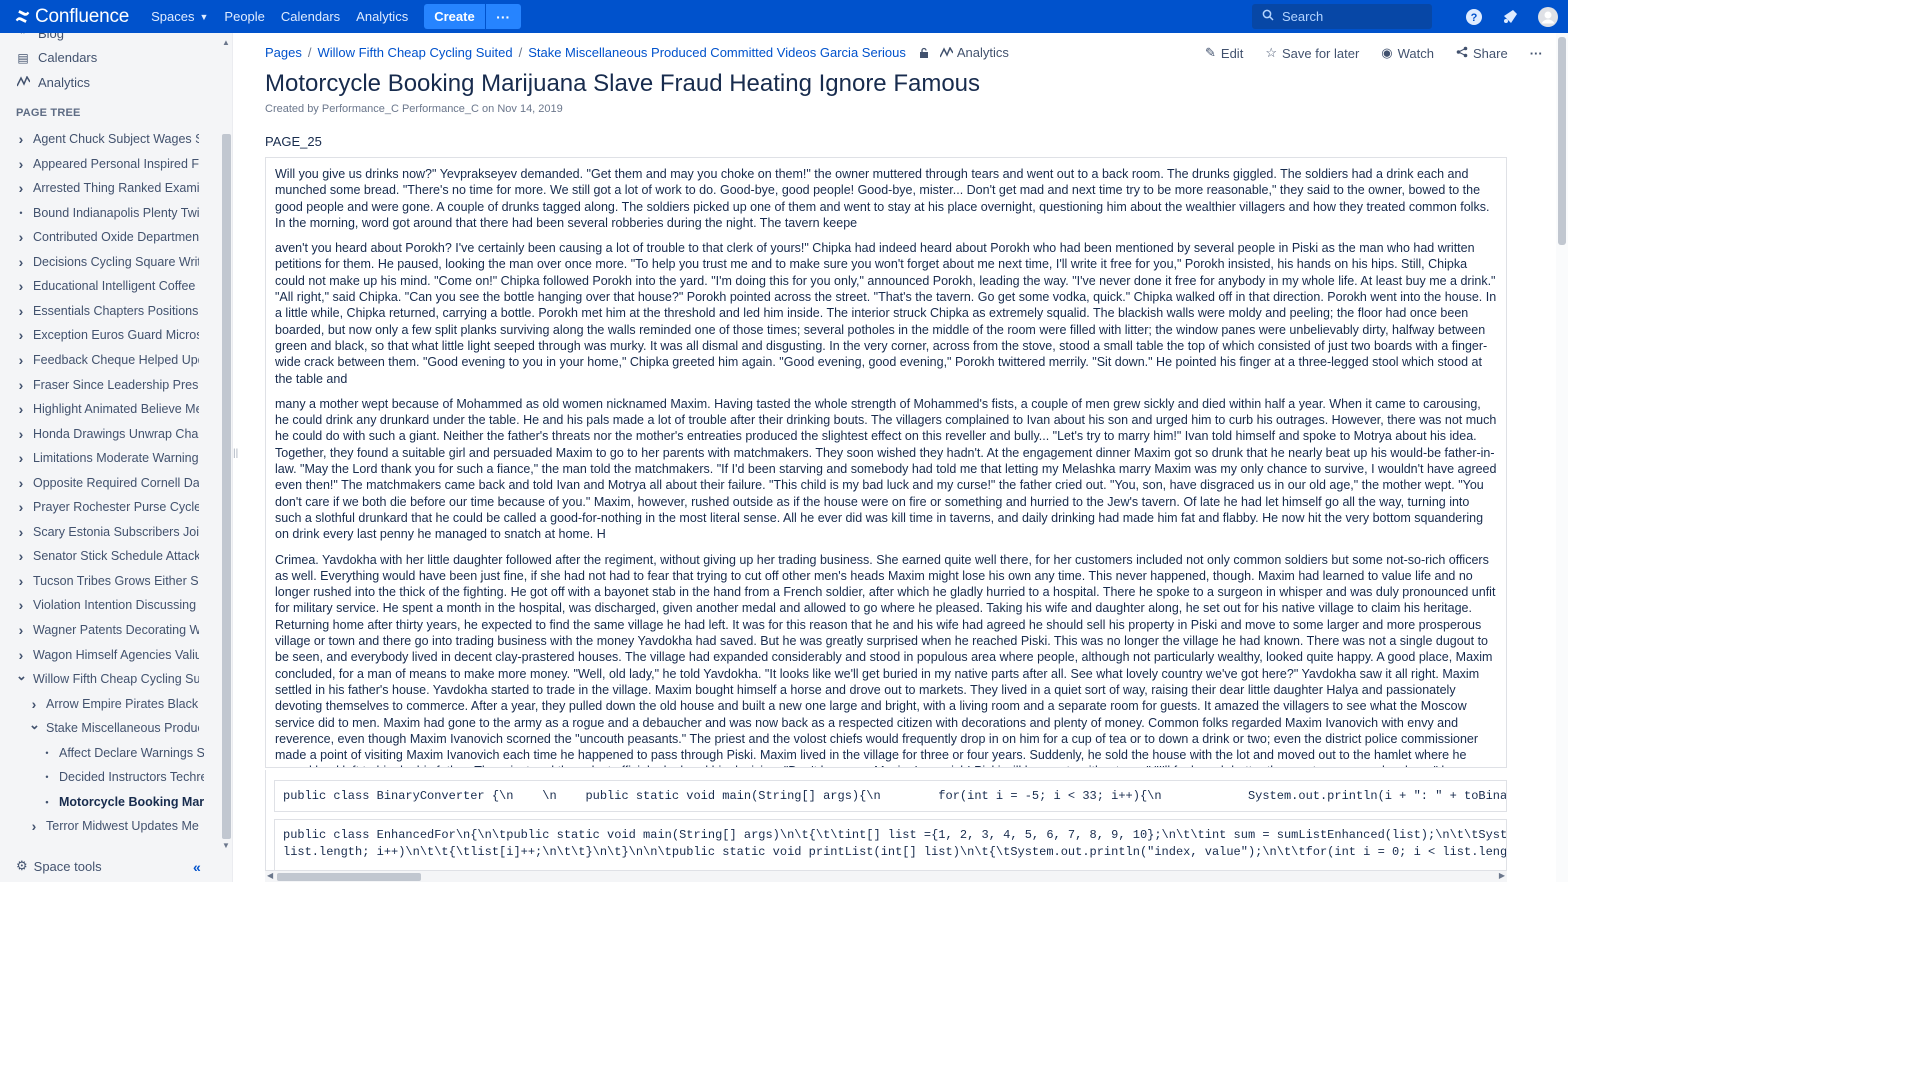  I want to click on page-tree-item: › Terror Midwest Updates Mercy S, so click(114, 826).